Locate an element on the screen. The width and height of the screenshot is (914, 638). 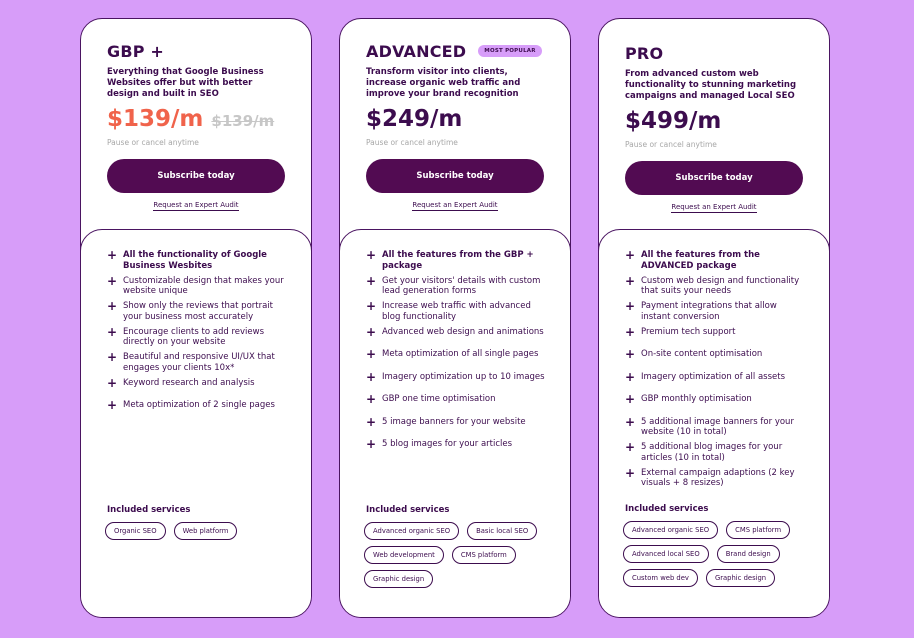
plan-price: $139/m is located at coordinates (155, 119).